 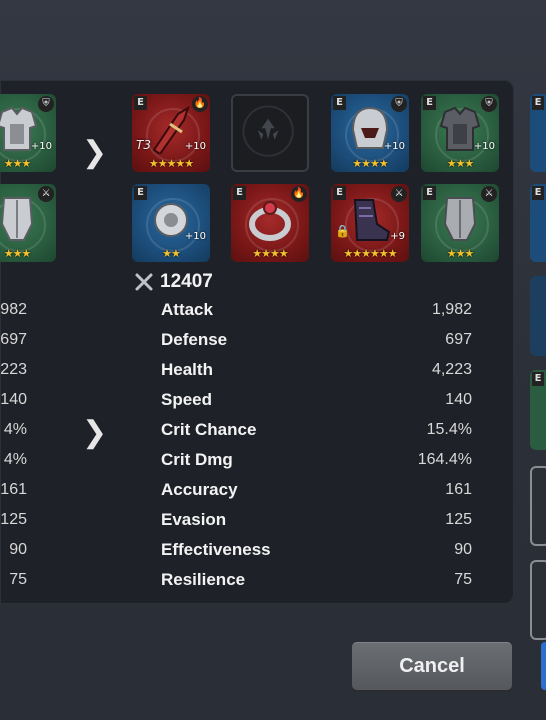 What do you see at coordinates (186, 281) in the screenshot?
I see `power-value: 12407` at bounding box center [186, 281].